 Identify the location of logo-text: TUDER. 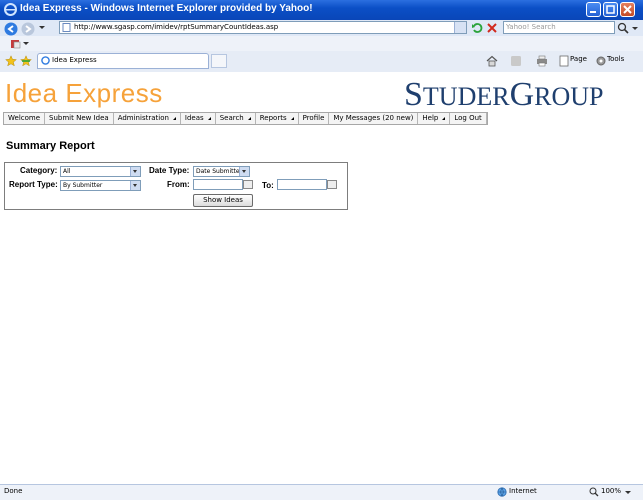
(466, 96).